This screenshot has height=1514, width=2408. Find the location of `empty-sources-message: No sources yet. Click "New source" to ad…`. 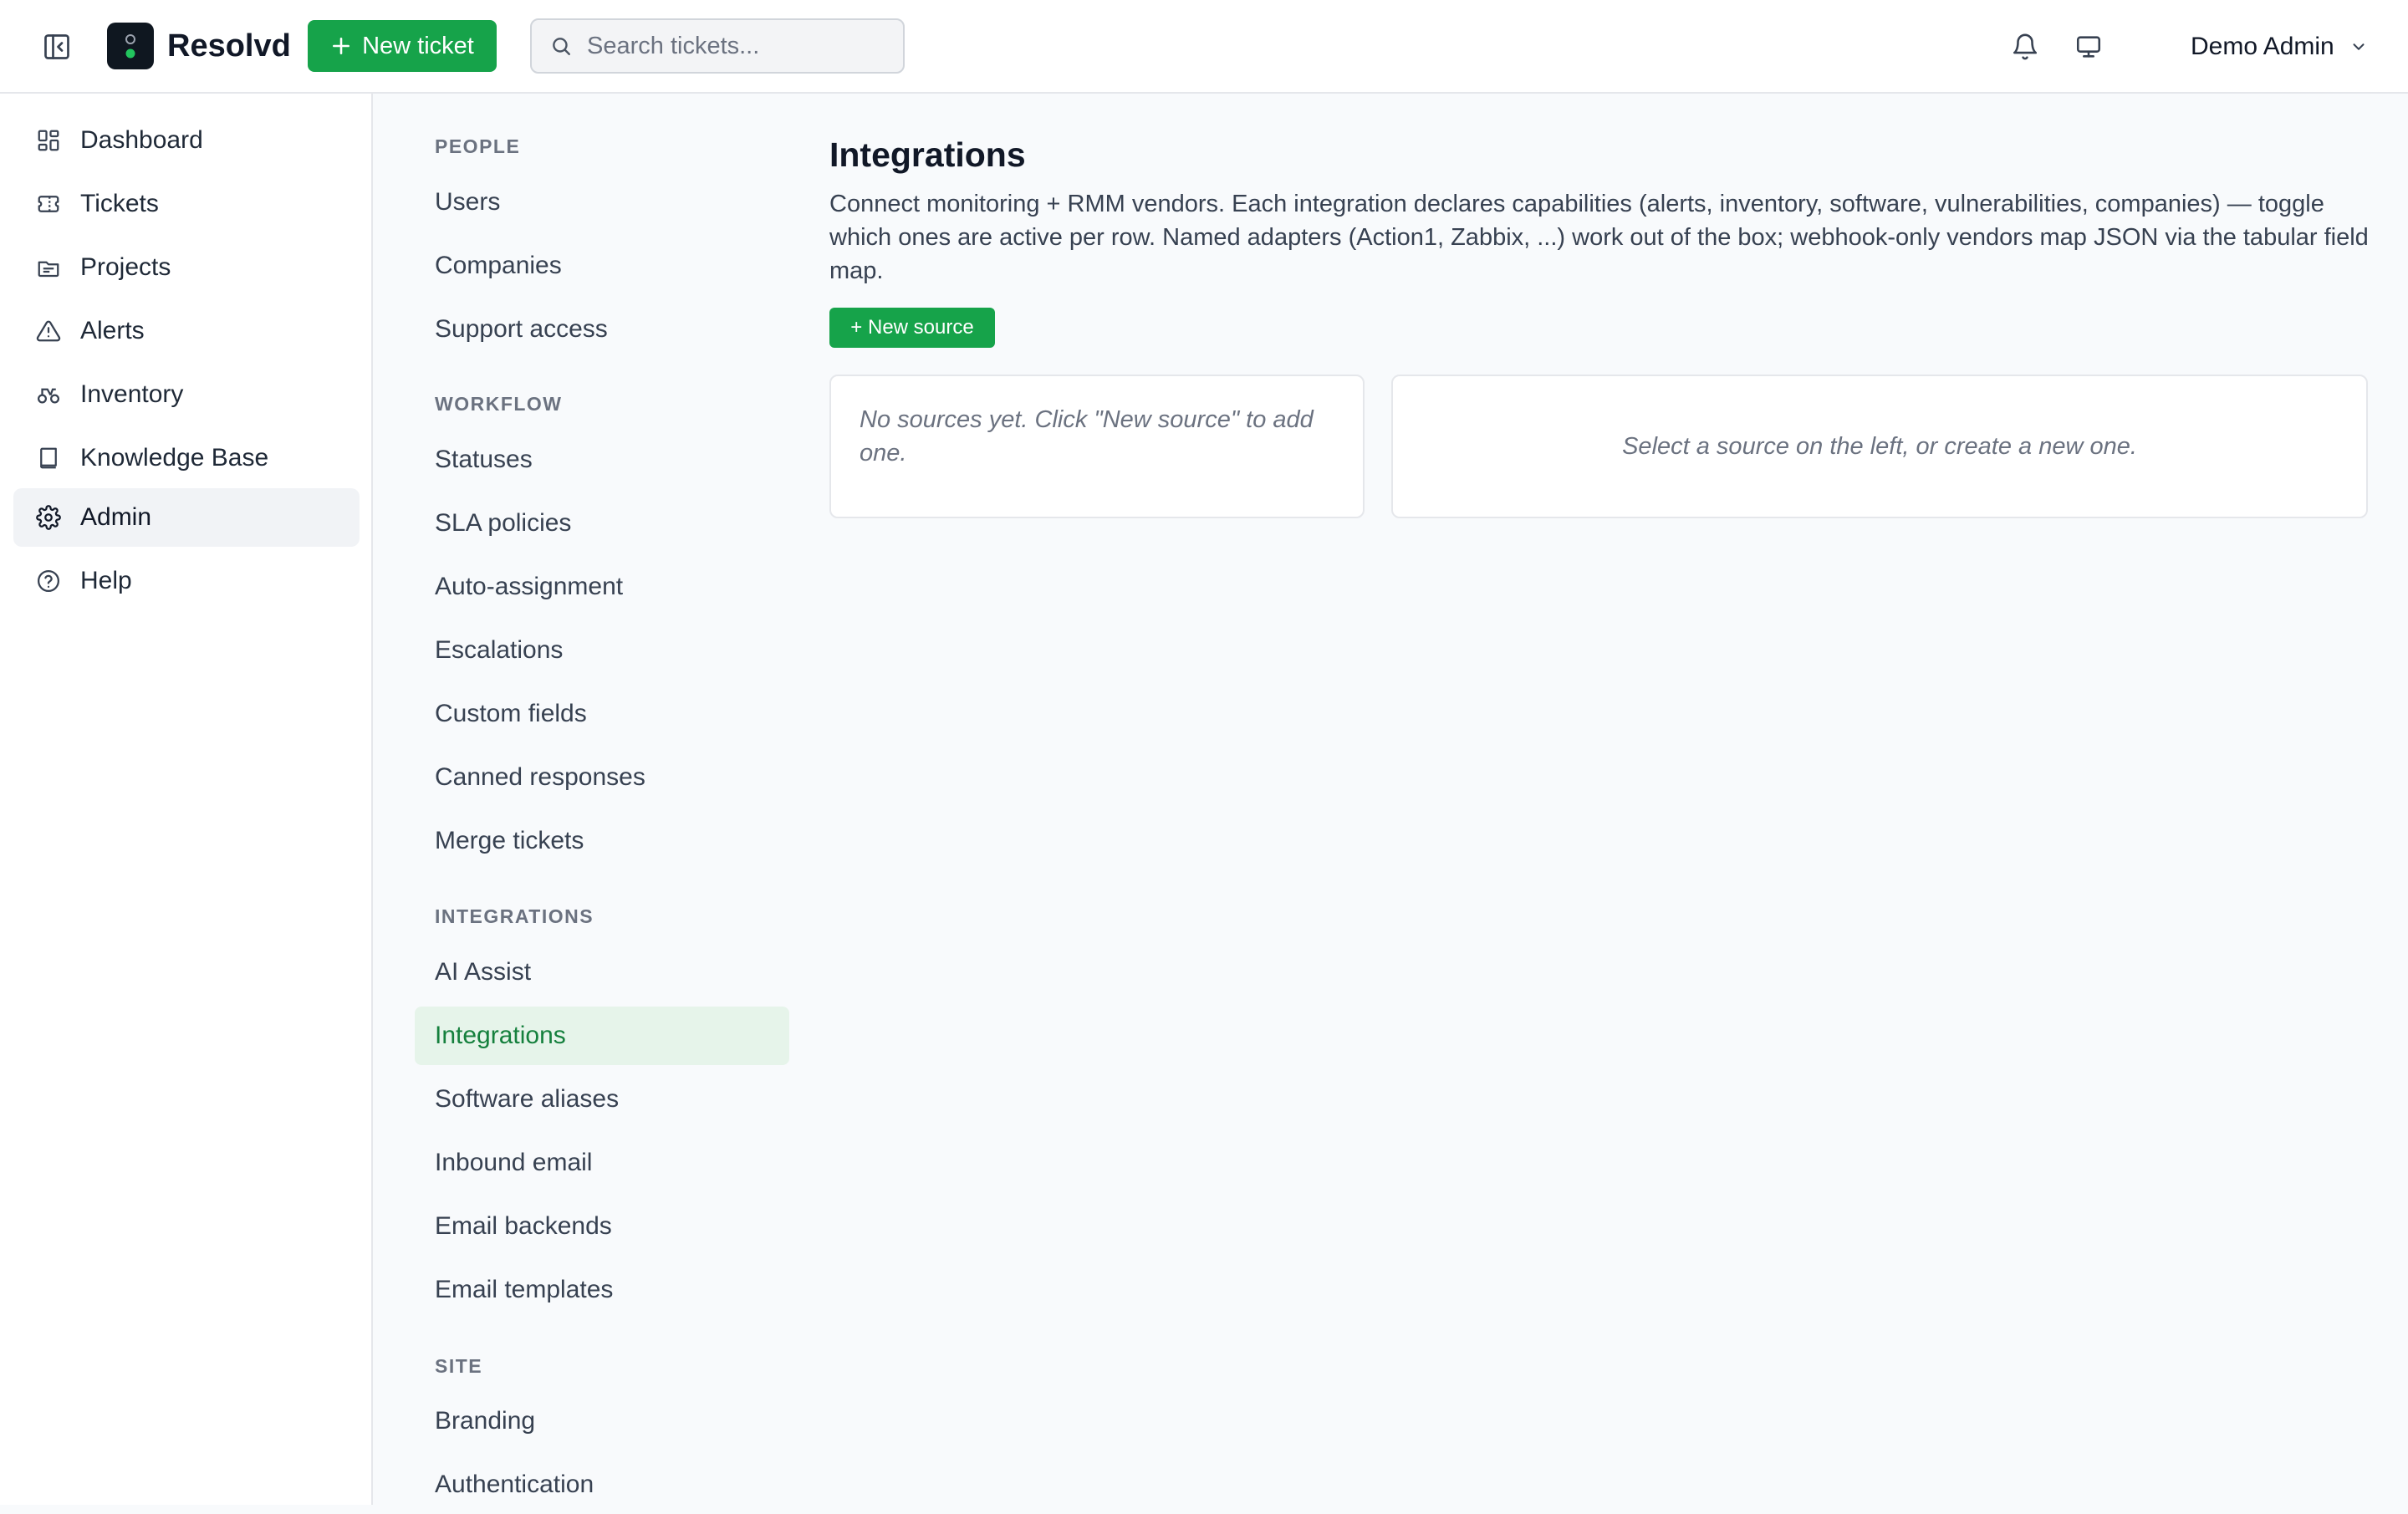

empty-sources-message: No sources yet. Click "New source" to ad… is located at coordinates (1087, 436).